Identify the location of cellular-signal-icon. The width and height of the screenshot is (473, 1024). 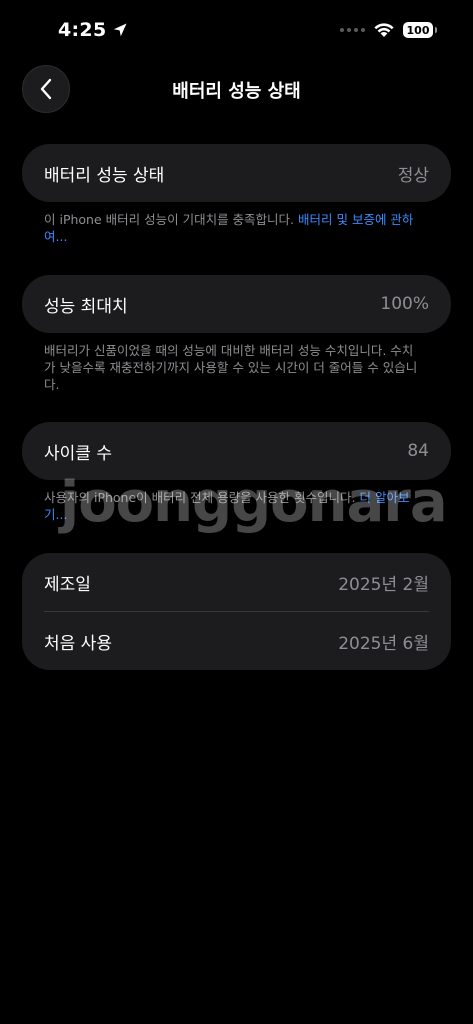
(352, 30).